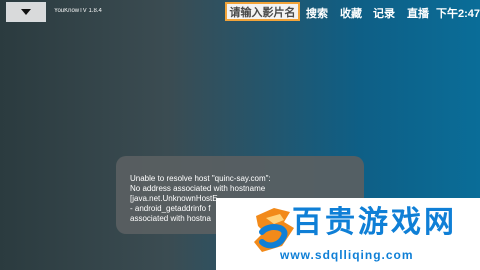  I want to click on watermark-url: www.sdqlliqing.com, so click(347, 255).